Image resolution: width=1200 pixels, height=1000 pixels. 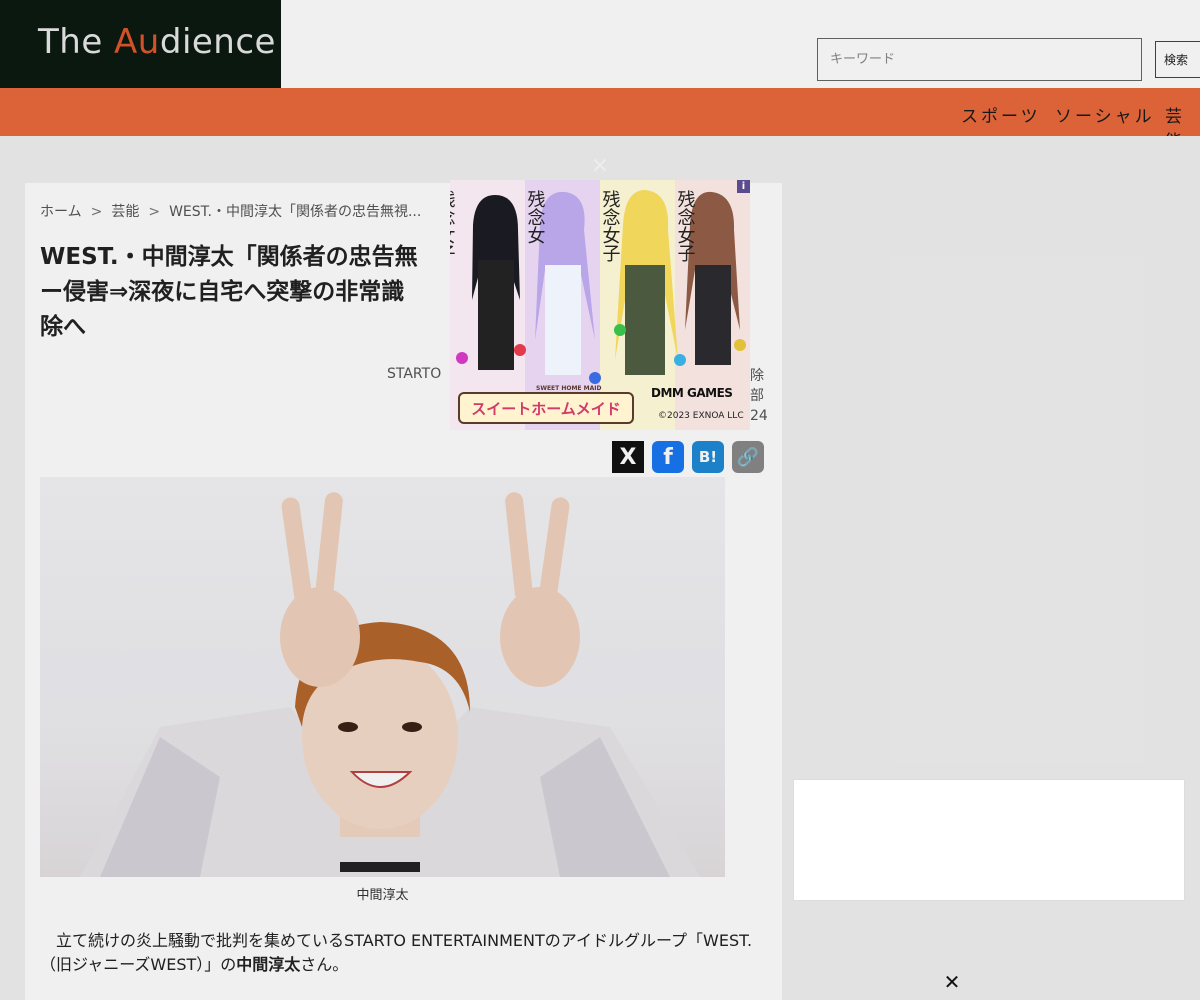 I want to click on category-nav: スポーツ ソーシャル 芸能, so click(x=600, y=120).